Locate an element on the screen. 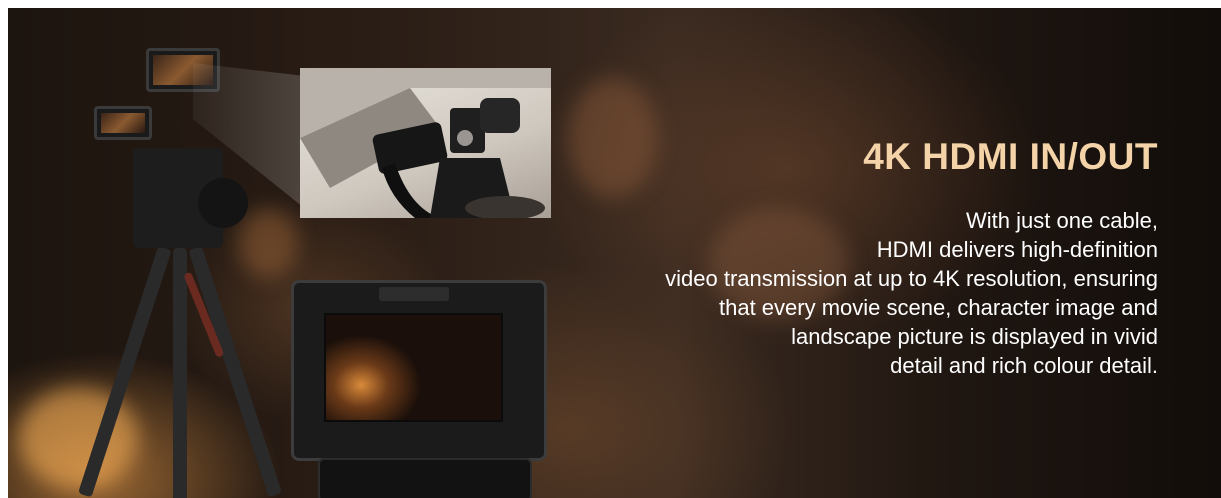 Image resolution: width=1221 pixels, height=498 pixels. field-monitor-screen is located at coordinates (413, 367).